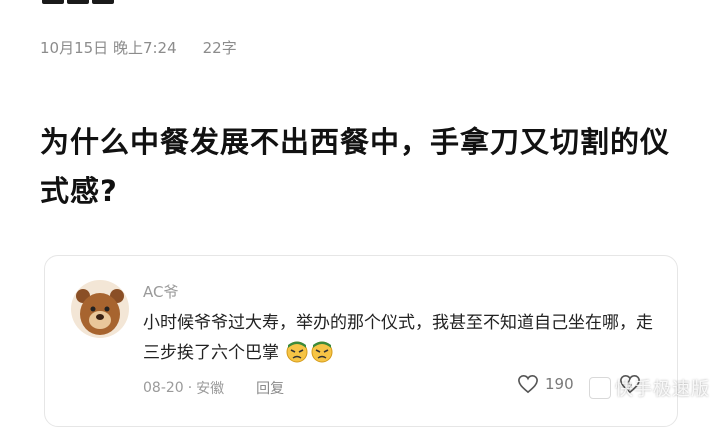 The image size is (720, 427). What do you see at coordinates (270, 388) in the screenshot?
I see `reply-button: 回复` at bounding box center [270, 388].